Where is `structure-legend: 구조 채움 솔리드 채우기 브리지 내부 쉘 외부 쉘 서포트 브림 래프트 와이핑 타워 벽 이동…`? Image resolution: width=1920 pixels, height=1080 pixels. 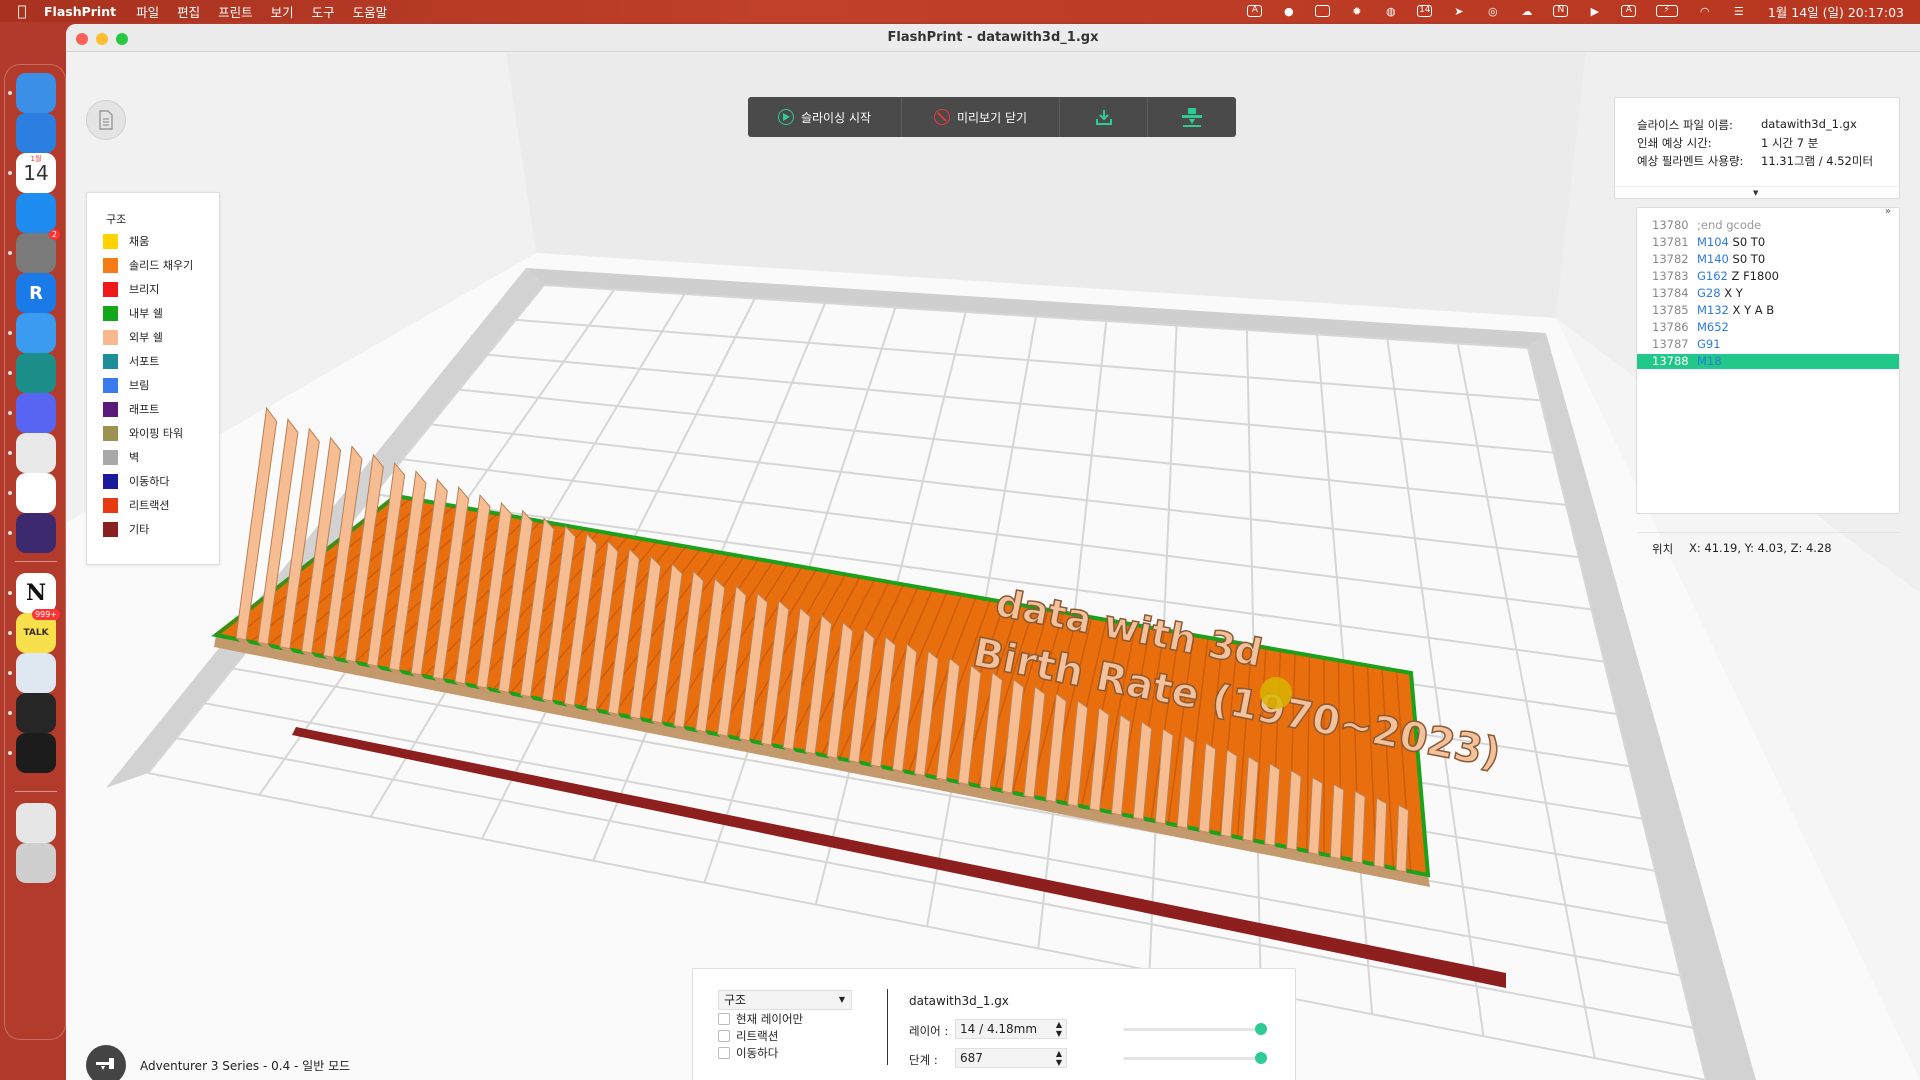
structure-legend: 구조 채움 솔리드 채우기 브리지 내부 쉘 외부 쉘 서포트 브림 래프트 와이핑 타워 벽 이동… is located at coordinates (153, 378).